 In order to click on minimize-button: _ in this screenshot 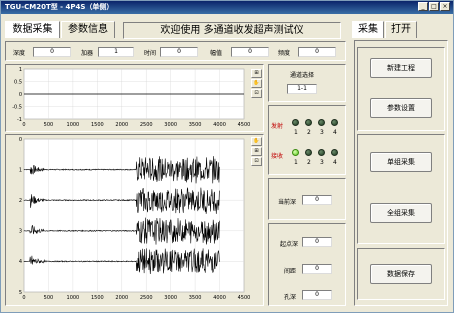, I will do `click(423, 6)`.